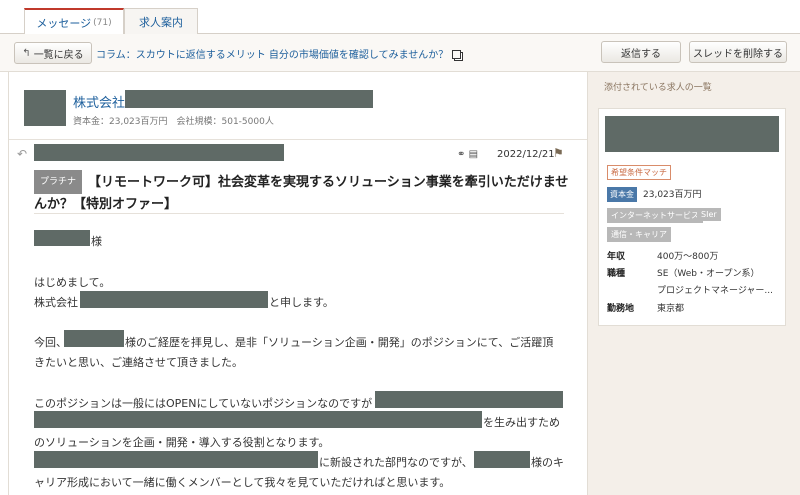 This screenshot has width=800, height=495. What do you see at coordinates (672, 195) in the screenshot?
I see `capital-value: 23,023百万円` at bounding box center [672, 195].